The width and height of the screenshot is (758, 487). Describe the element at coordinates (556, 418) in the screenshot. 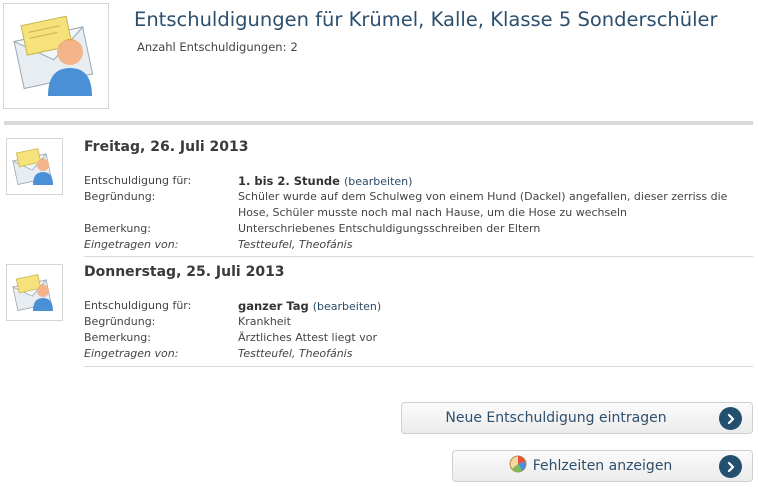

I see `new-excuse-label: Neue Entschuldigung eintragen` at that location.